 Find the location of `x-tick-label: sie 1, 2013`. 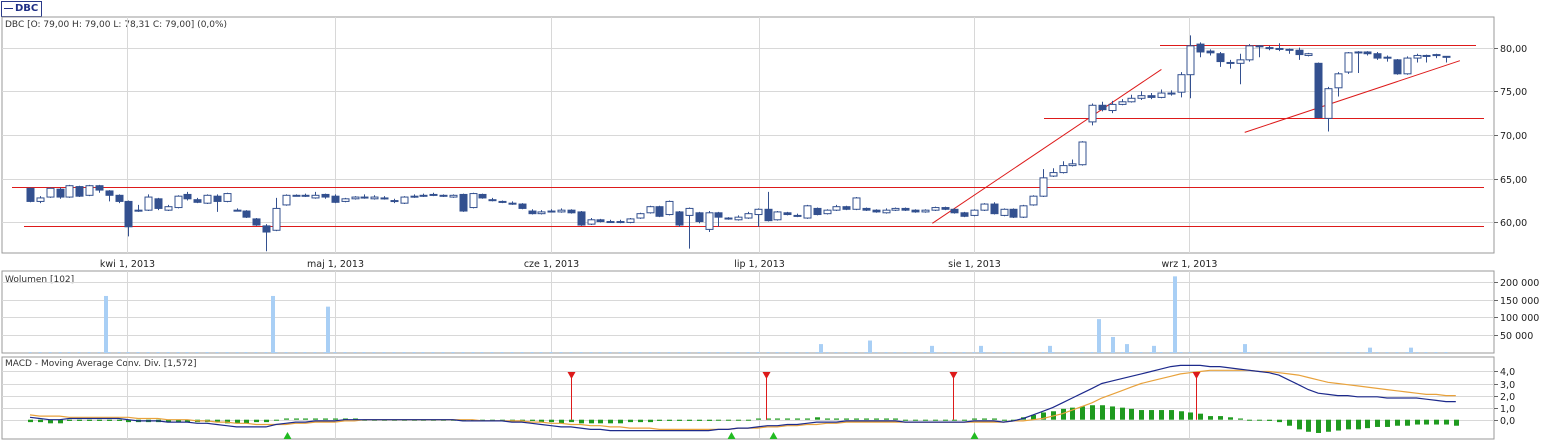

x-tick-label: sie 1, 2013 is located at coordinates (974, 264).